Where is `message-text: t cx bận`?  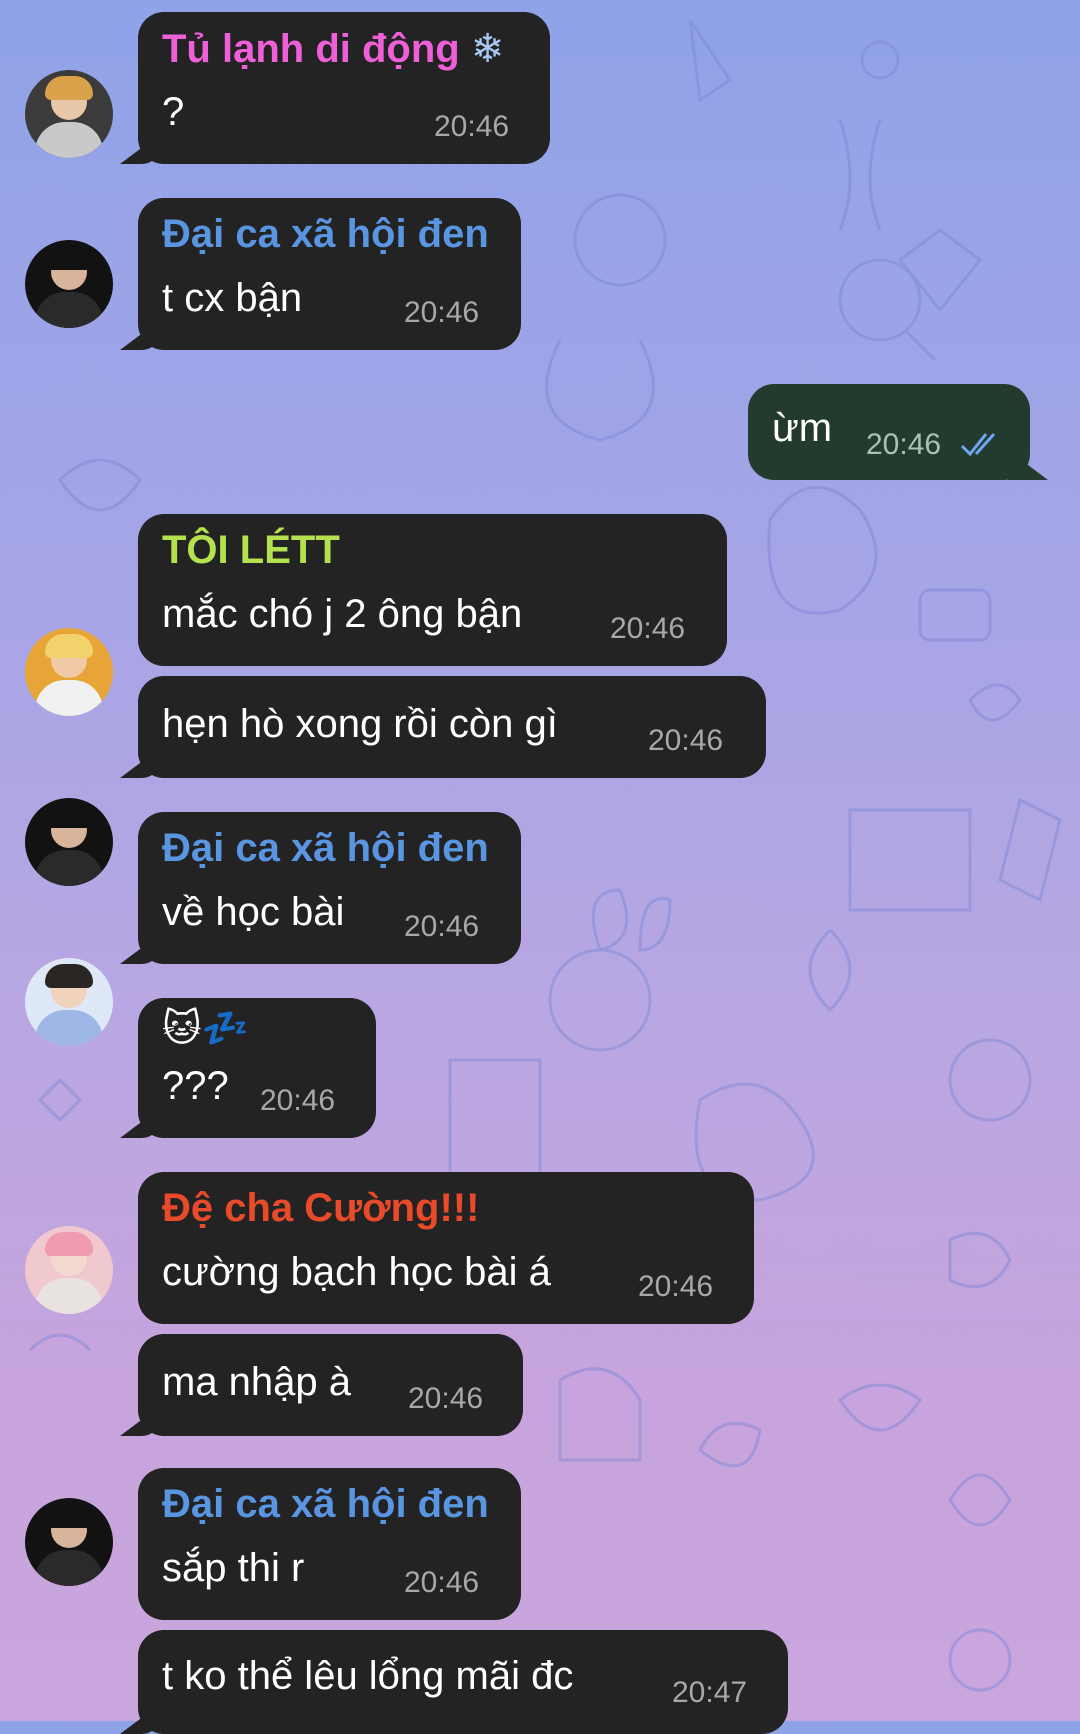
message-text: t cx bận is located at coordinates (232, 298).